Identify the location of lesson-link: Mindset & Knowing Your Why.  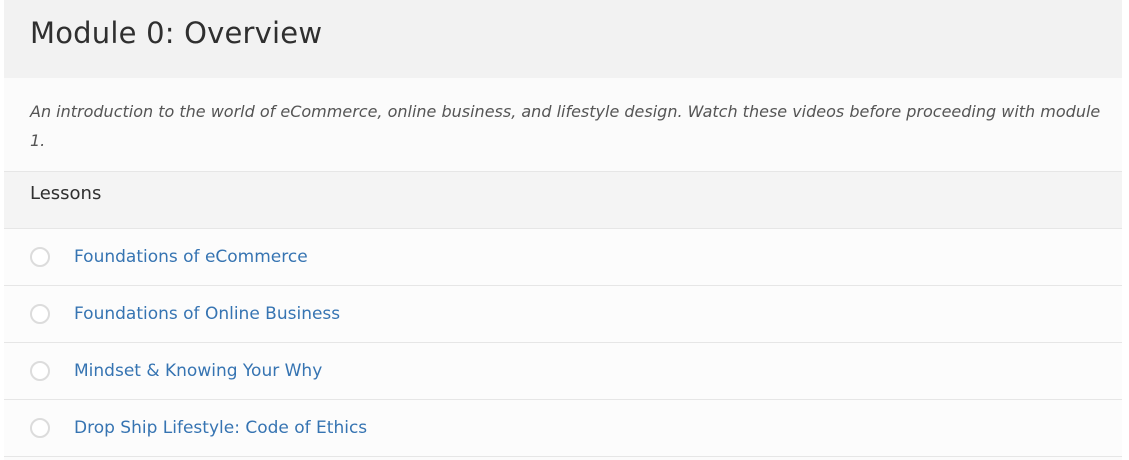
(198, 371).